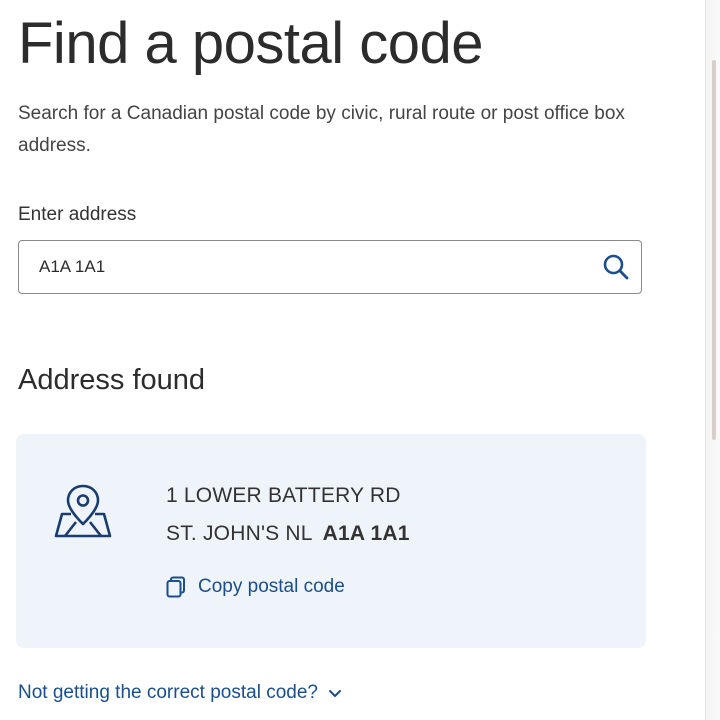  I want to click on address-search-box, so click(330, 267).